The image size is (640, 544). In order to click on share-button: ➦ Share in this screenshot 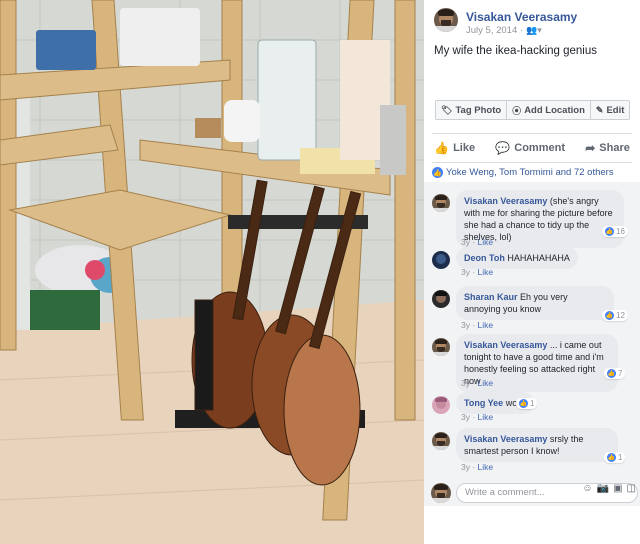, I will do `click(607, 148)`.